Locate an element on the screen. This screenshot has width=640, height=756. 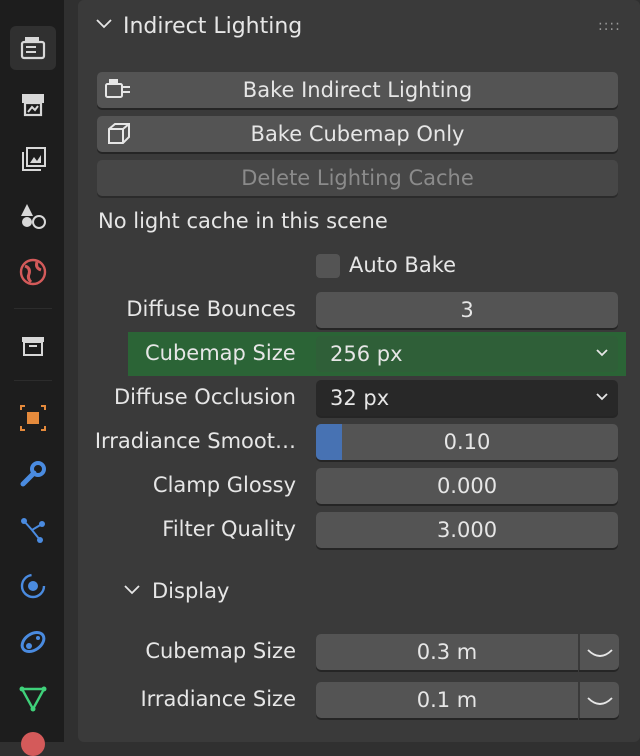
diffuse-bounces-field: 3 is located at coordinates (467, 310).